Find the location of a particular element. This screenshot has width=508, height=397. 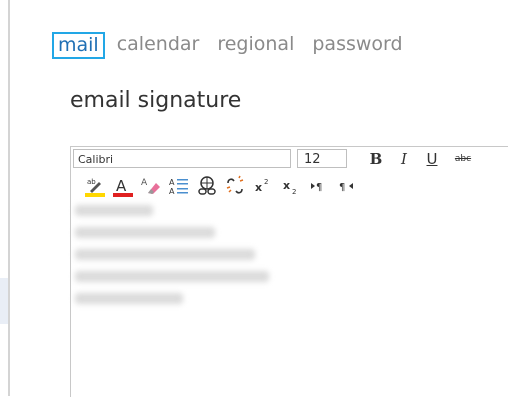

formatting-toolbar-secondary: ab A A A A x 2 x 2 ¶ ¶ is located at coordinates (289, 186).